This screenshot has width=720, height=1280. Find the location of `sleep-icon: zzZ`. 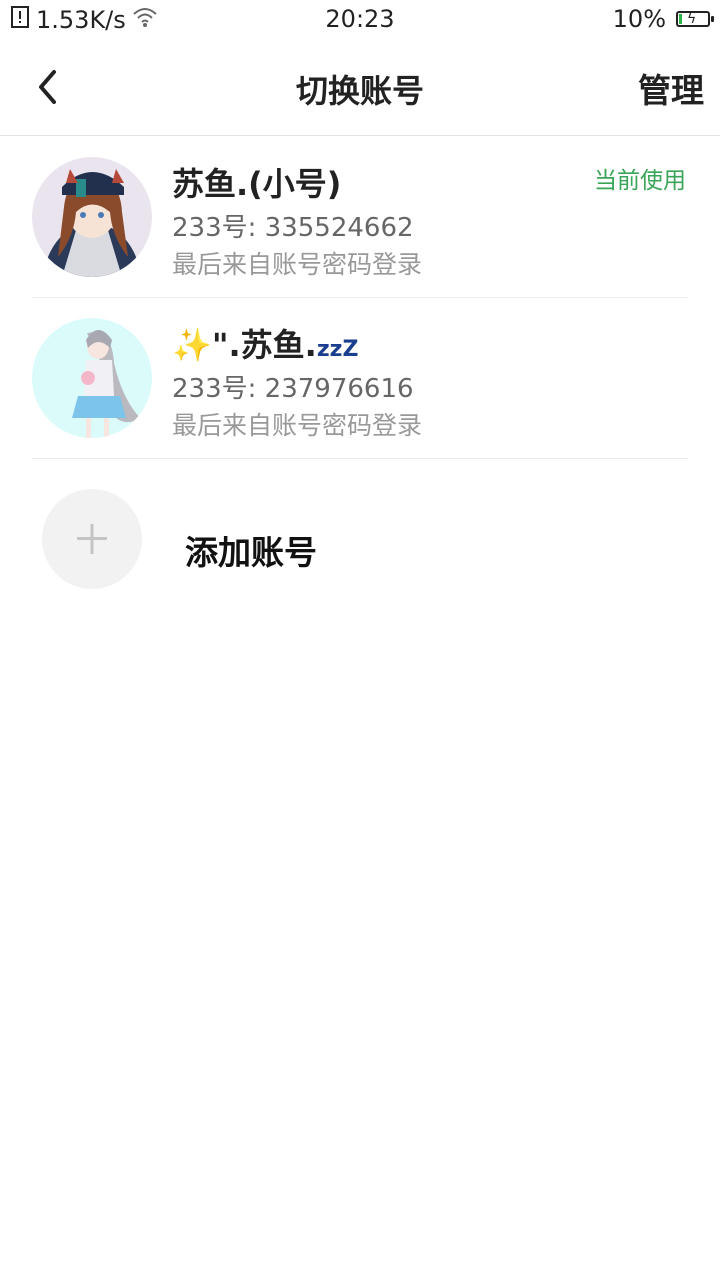

sleep-icon: zzZ is located at coordinates (337, 349).